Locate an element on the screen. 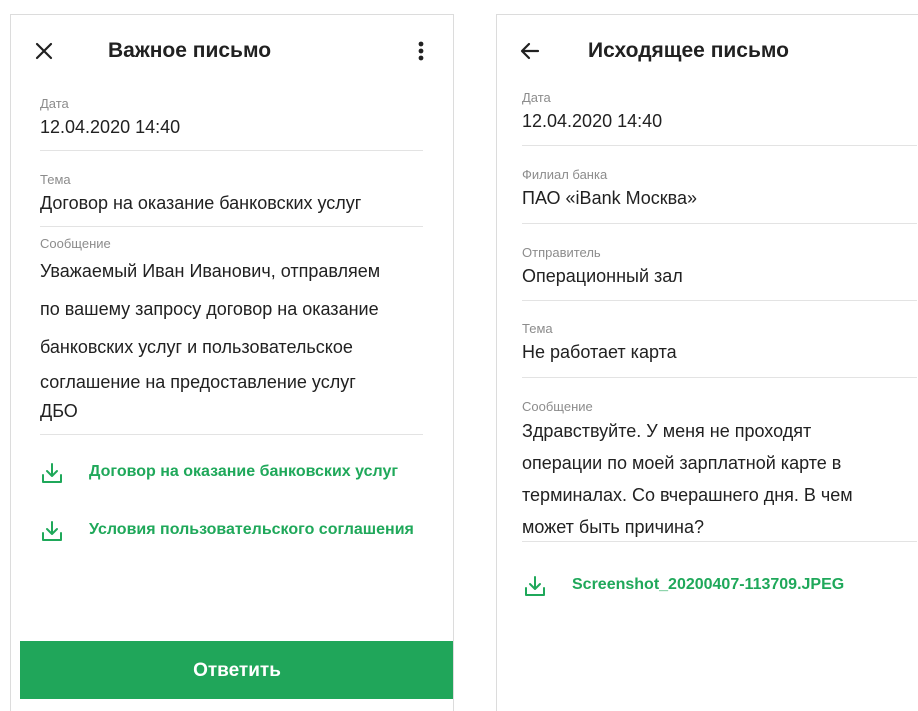 The height and width of the screenshot is (711, 918). page-title: Важное письмо is located at coordinates (190, 50).